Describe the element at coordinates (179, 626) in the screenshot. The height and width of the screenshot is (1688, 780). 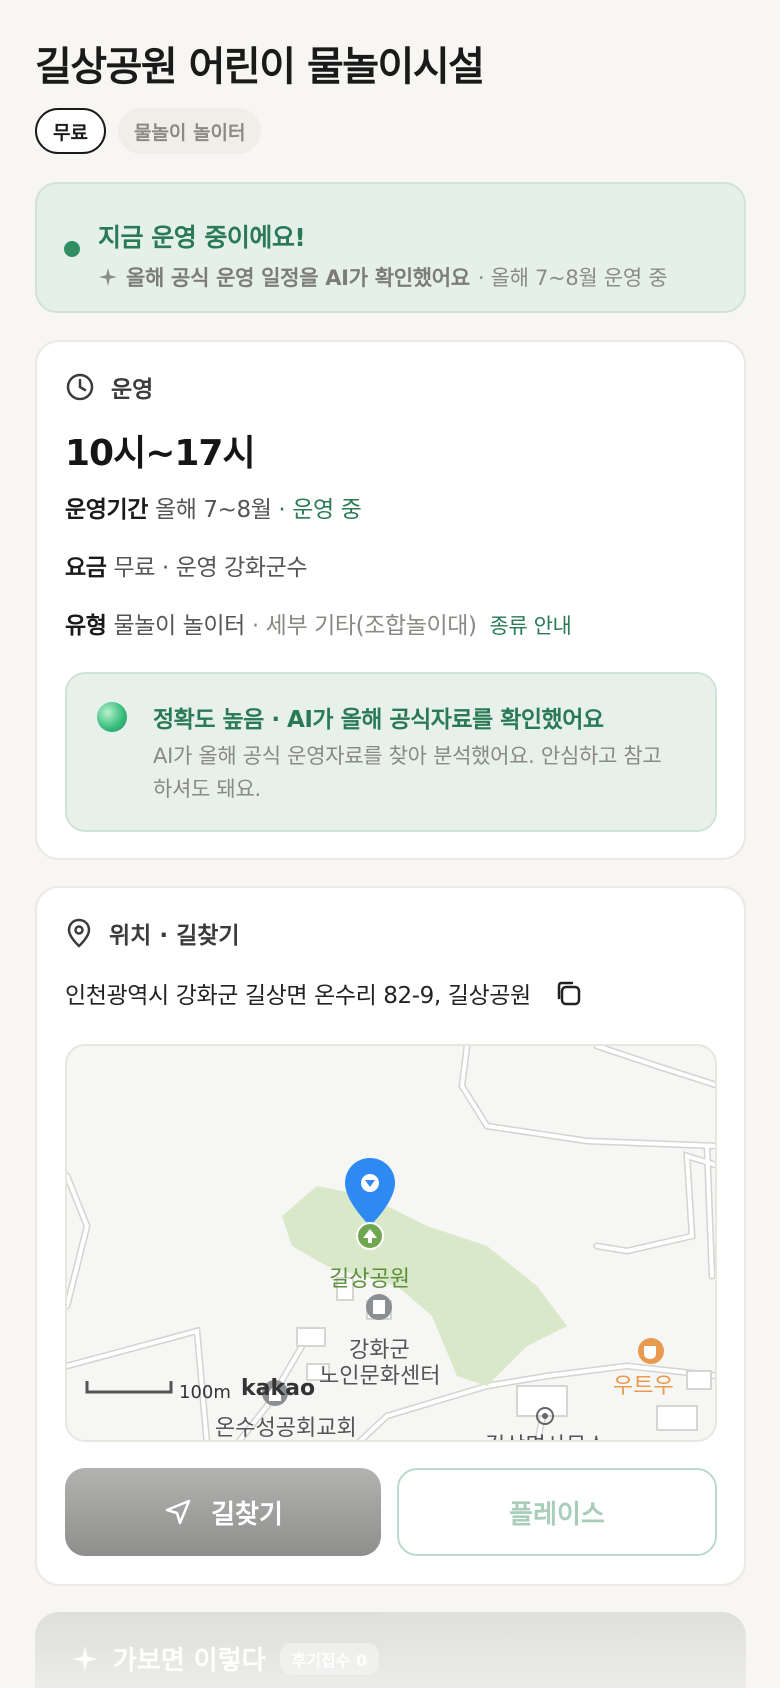
I see `type-value: 물놀이 놀이터` at that location.